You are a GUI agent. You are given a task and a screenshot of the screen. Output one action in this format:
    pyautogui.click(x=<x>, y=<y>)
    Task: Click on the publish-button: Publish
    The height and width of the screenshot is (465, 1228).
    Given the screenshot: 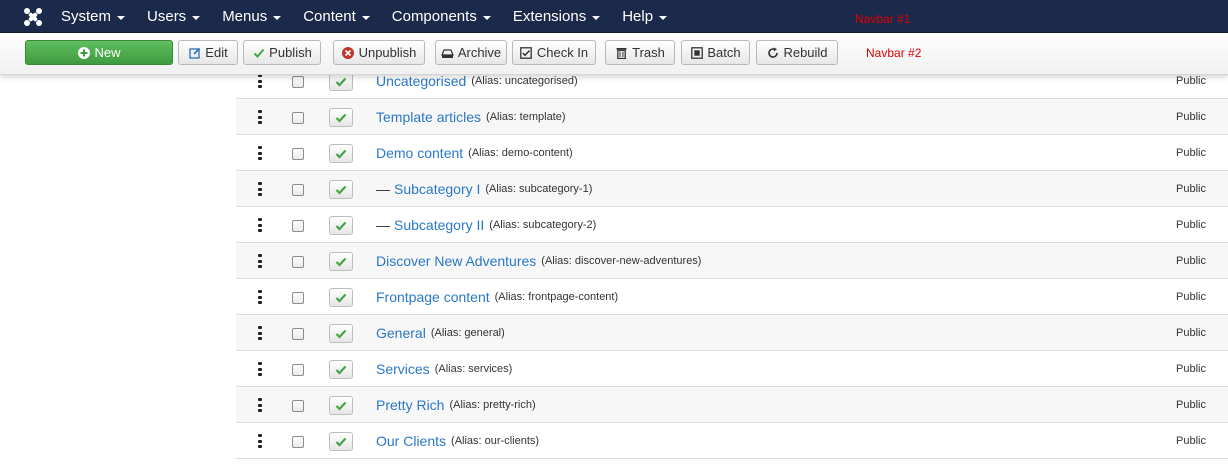 What is the action you would take?
    pyautogui.click(x=282, y=52)
    